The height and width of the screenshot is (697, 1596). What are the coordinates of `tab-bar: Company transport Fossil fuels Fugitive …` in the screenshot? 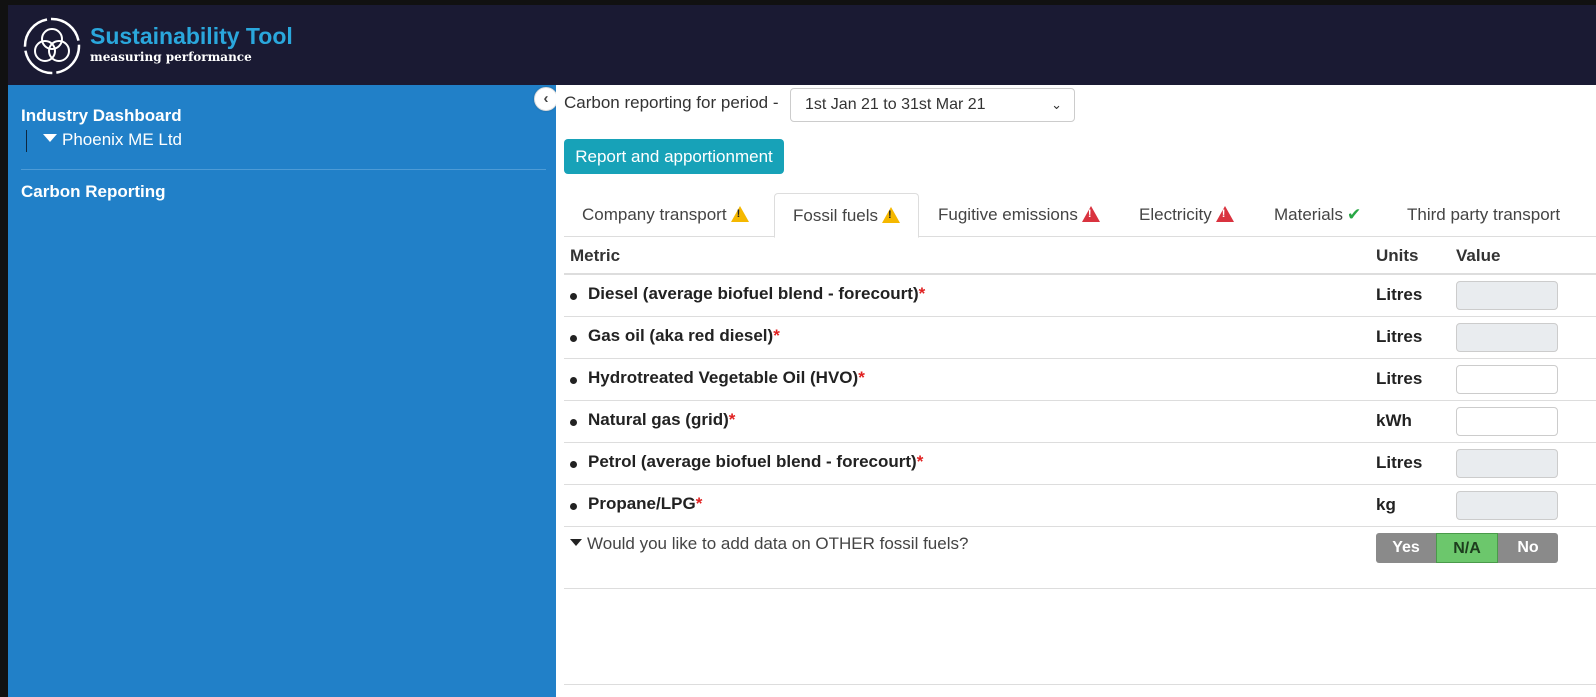 It's located at (1080, 215).